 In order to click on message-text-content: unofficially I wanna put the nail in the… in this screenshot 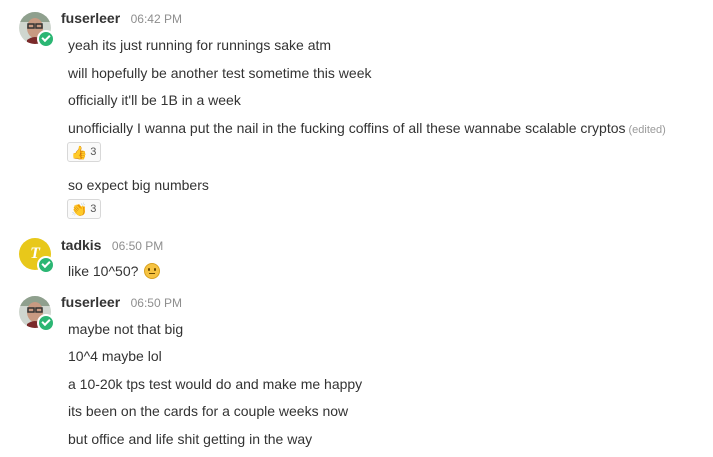, I will do `click(347, 128)`.